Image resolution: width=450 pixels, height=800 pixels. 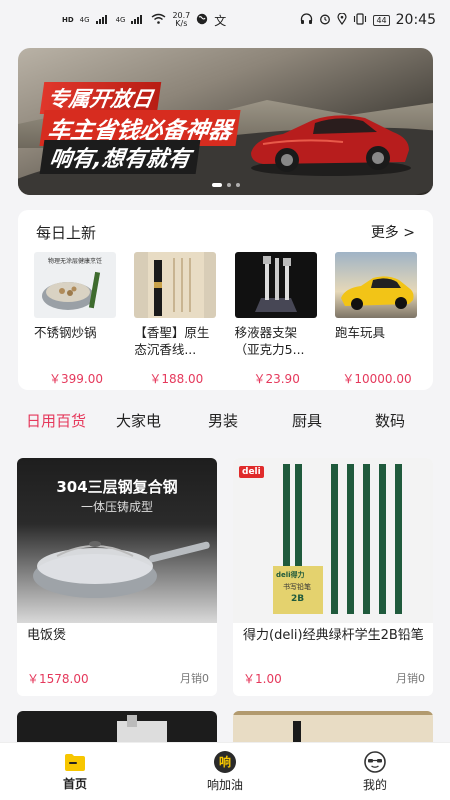 I want to click on daily-item-sports-car: 跑车玩具 ￥10000.00, so click(x=376, y=319).